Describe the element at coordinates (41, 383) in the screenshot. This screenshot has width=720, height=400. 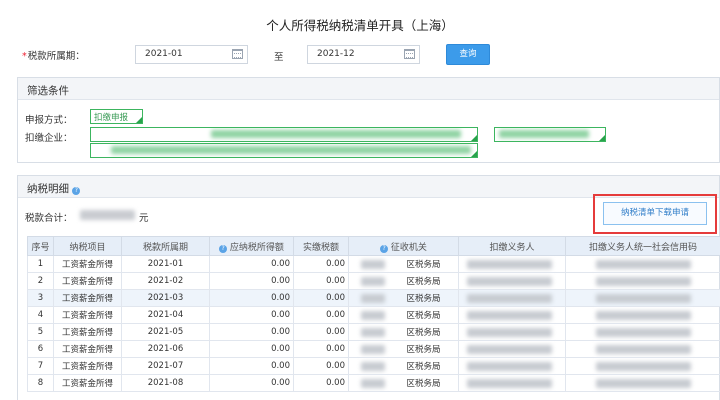
I see `cell-no: 8` at that location.